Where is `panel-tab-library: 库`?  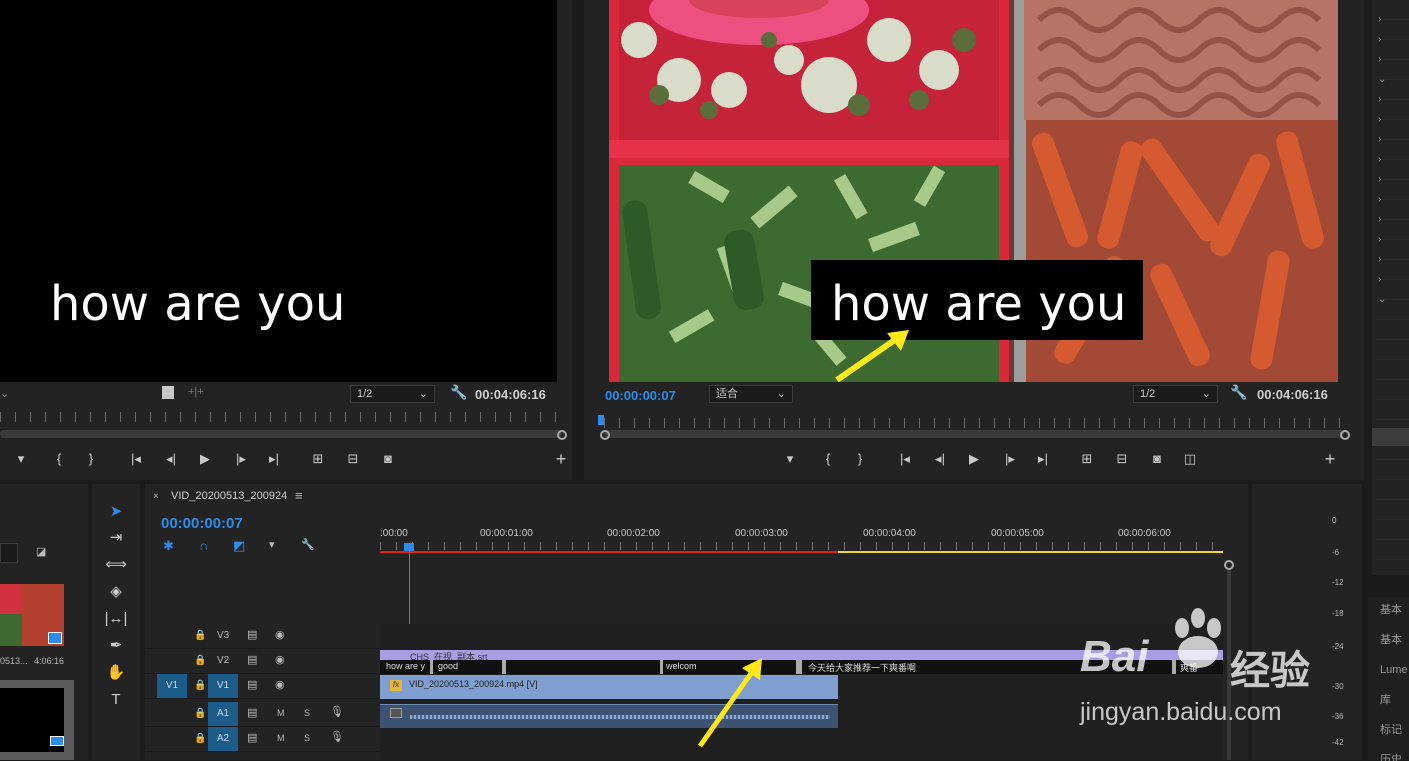
panel-tab-library: 库 is located at coordinates (1388, 702).